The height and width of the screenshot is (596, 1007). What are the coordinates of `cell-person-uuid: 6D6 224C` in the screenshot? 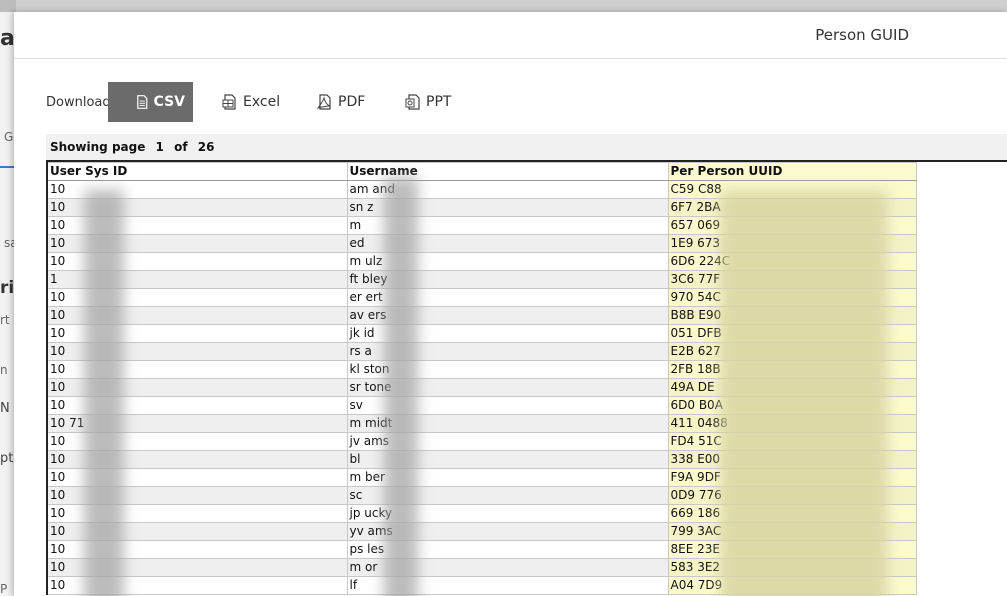 It's located at (792, 261).